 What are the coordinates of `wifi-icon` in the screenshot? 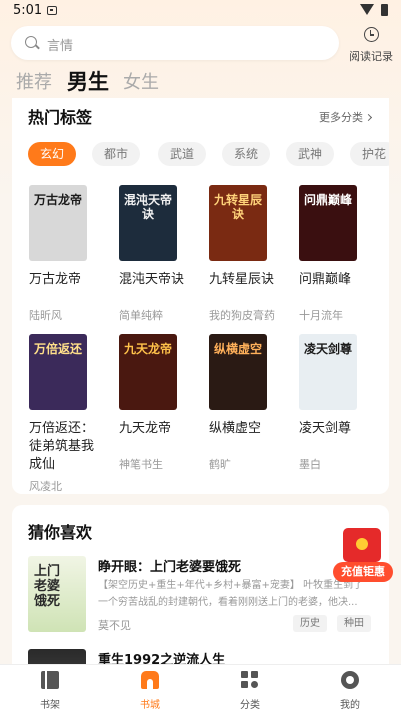 It's located at (367, 9).